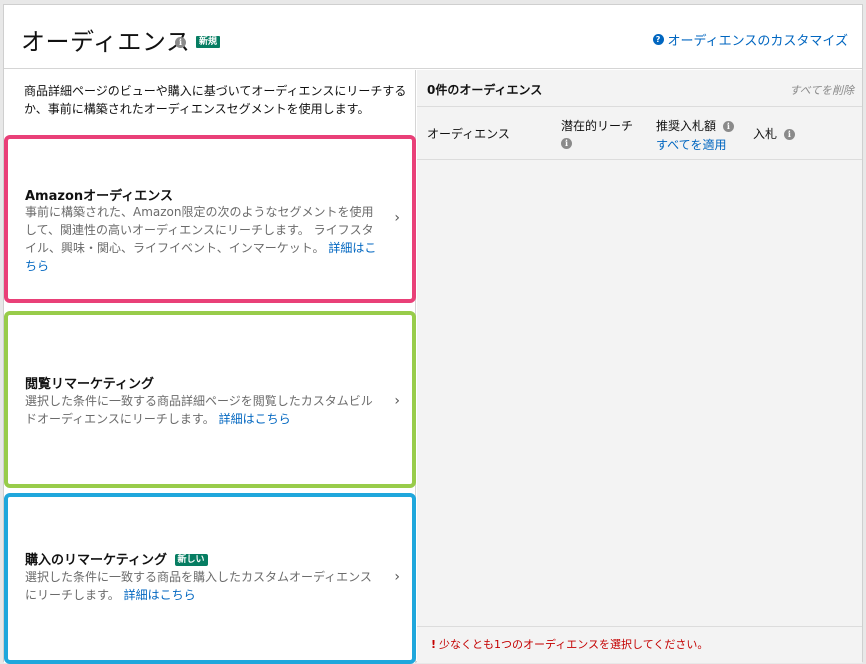 The height and width of the screenshot is (664, 866). Describe the element at coordinates (658, 39) in the screenshot. I see `help-icon: ?` at that location.